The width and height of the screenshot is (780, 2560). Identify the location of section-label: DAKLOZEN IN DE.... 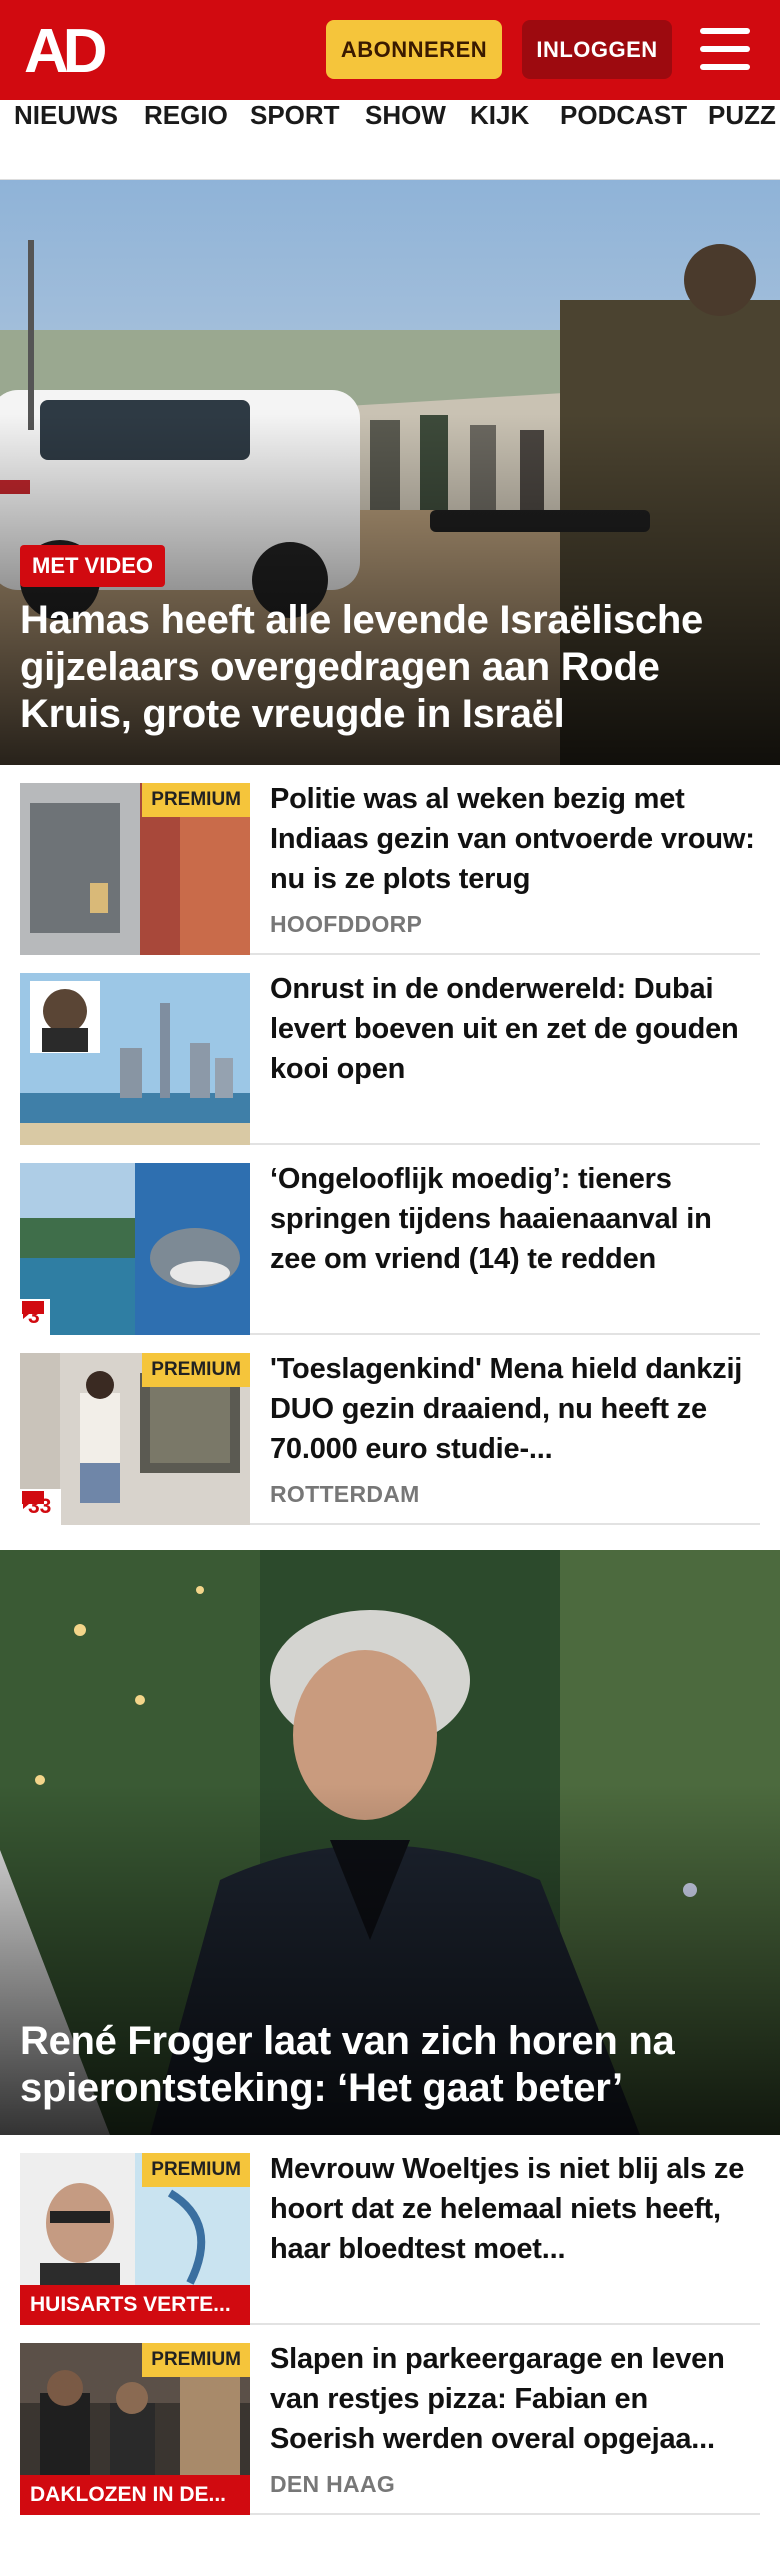
(135, 2495).